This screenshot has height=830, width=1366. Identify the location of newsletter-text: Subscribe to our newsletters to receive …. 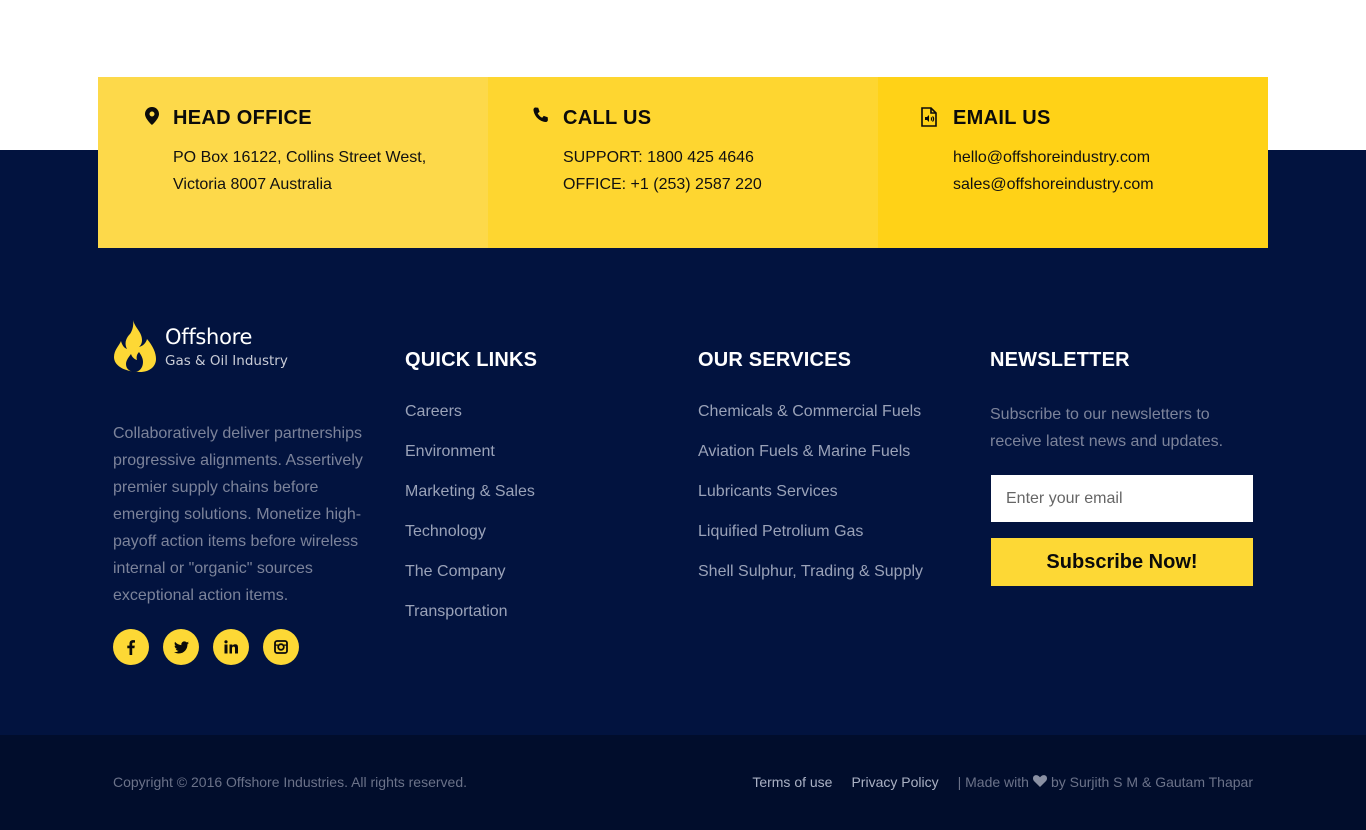
(1107, 428).